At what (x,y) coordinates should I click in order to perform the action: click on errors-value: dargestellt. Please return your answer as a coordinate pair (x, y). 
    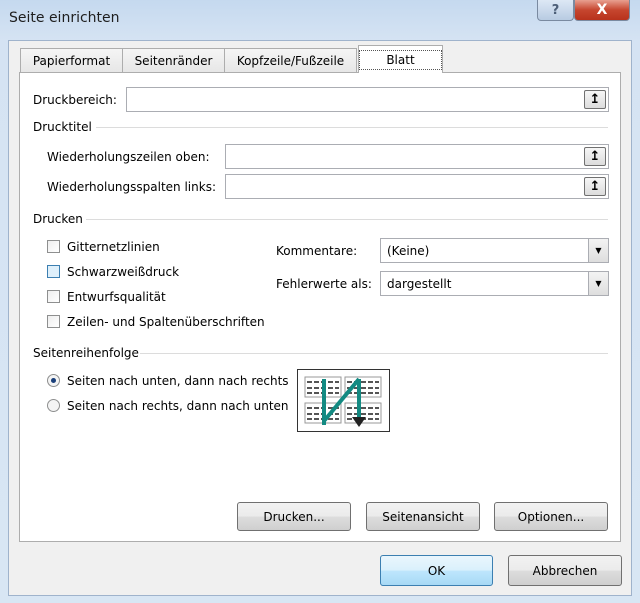
    Looking at the image, I should click on (419, 284).